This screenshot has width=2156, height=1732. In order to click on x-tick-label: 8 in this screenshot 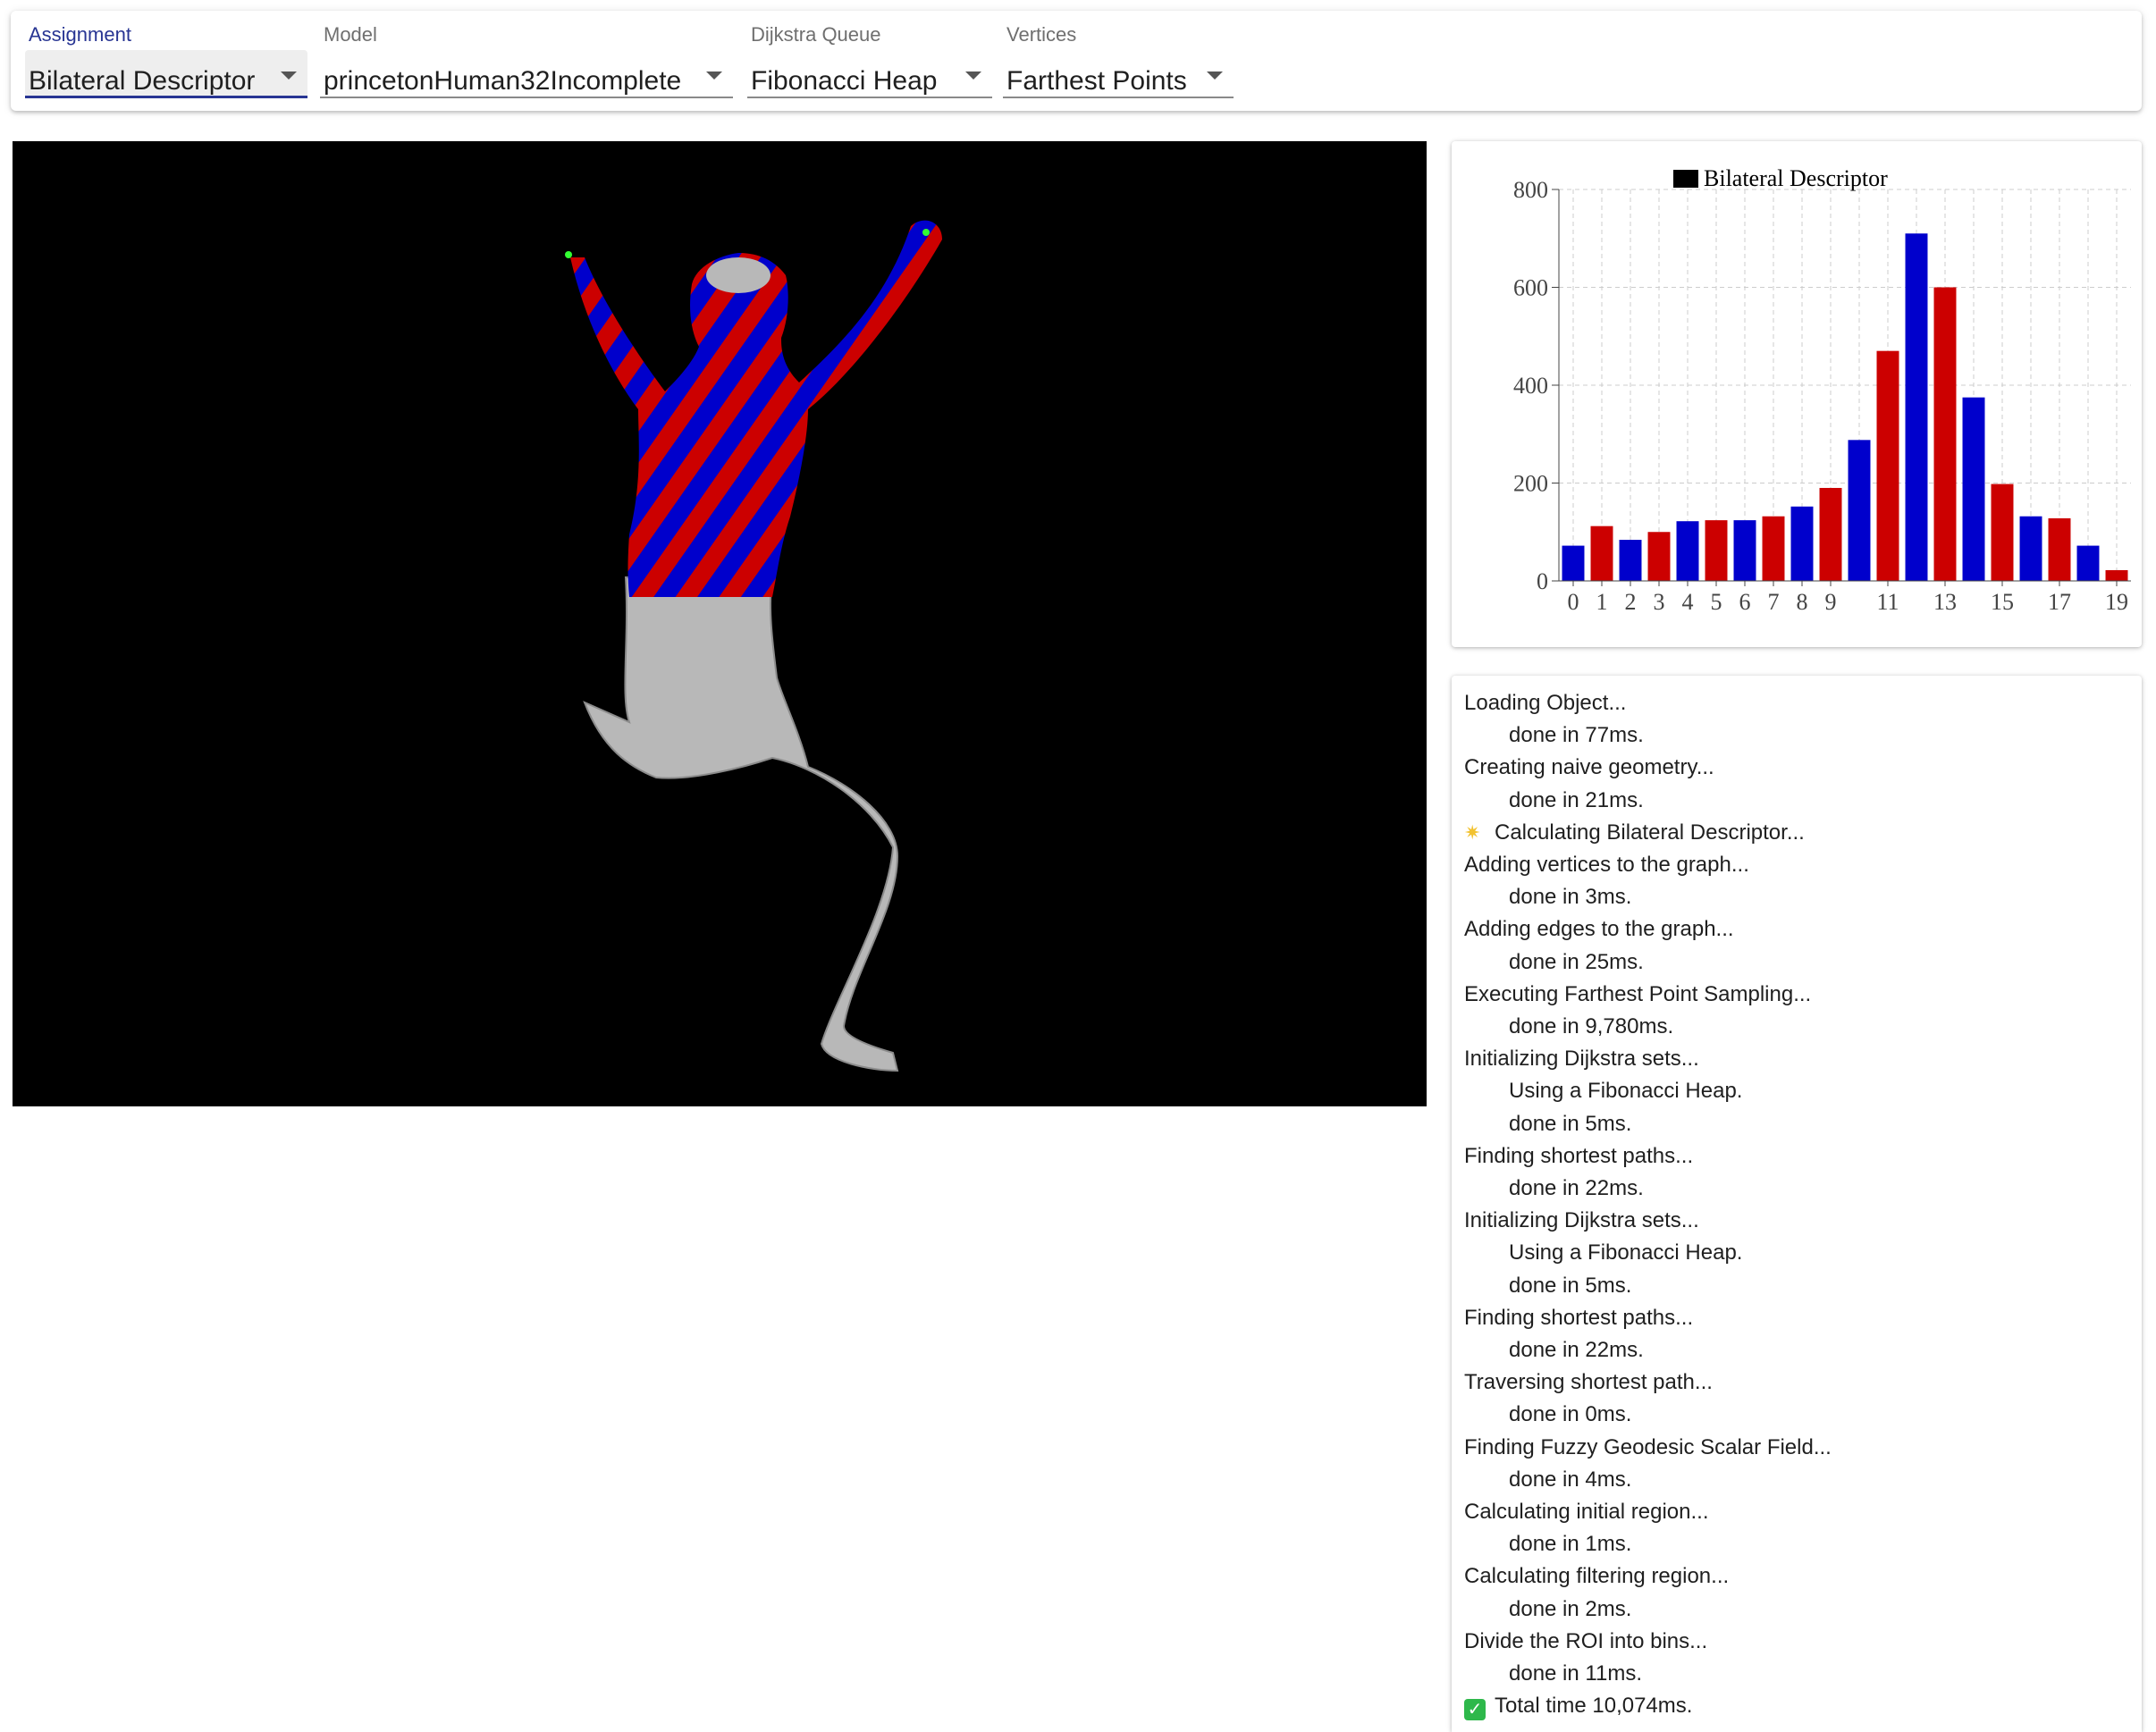, I will do `click(1803, 602)`.